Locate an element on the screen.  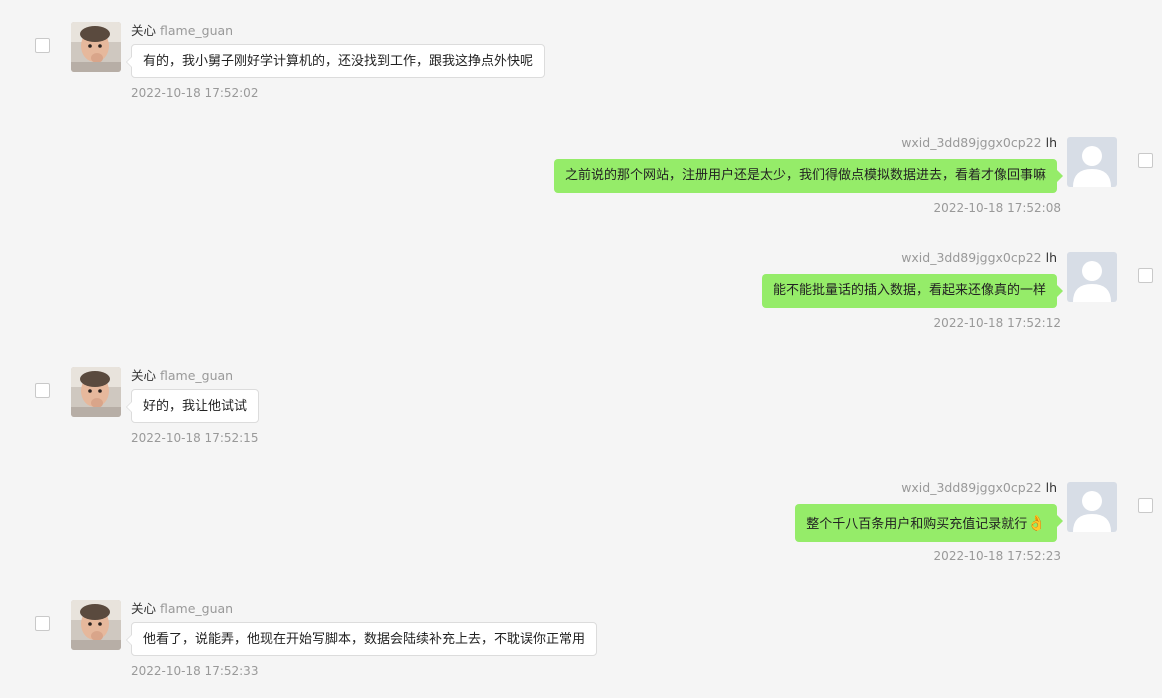
message-bubble: 好的，我让他试试 is located at coordinates (192, 406).